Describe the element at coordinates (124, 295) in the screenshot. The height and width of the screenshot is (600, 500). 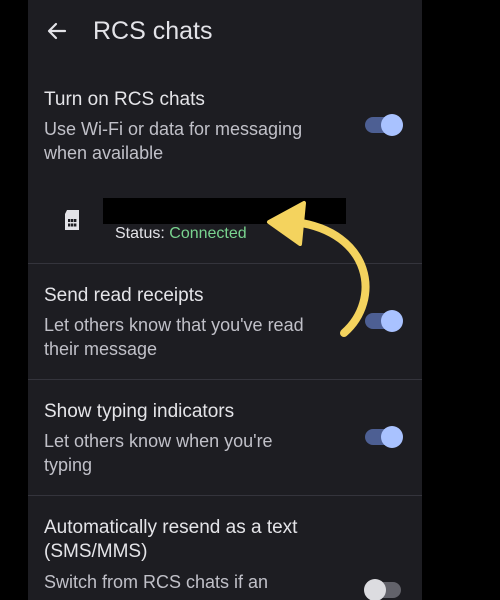
I see `read-receipts-title: Send read receipts` at that location.